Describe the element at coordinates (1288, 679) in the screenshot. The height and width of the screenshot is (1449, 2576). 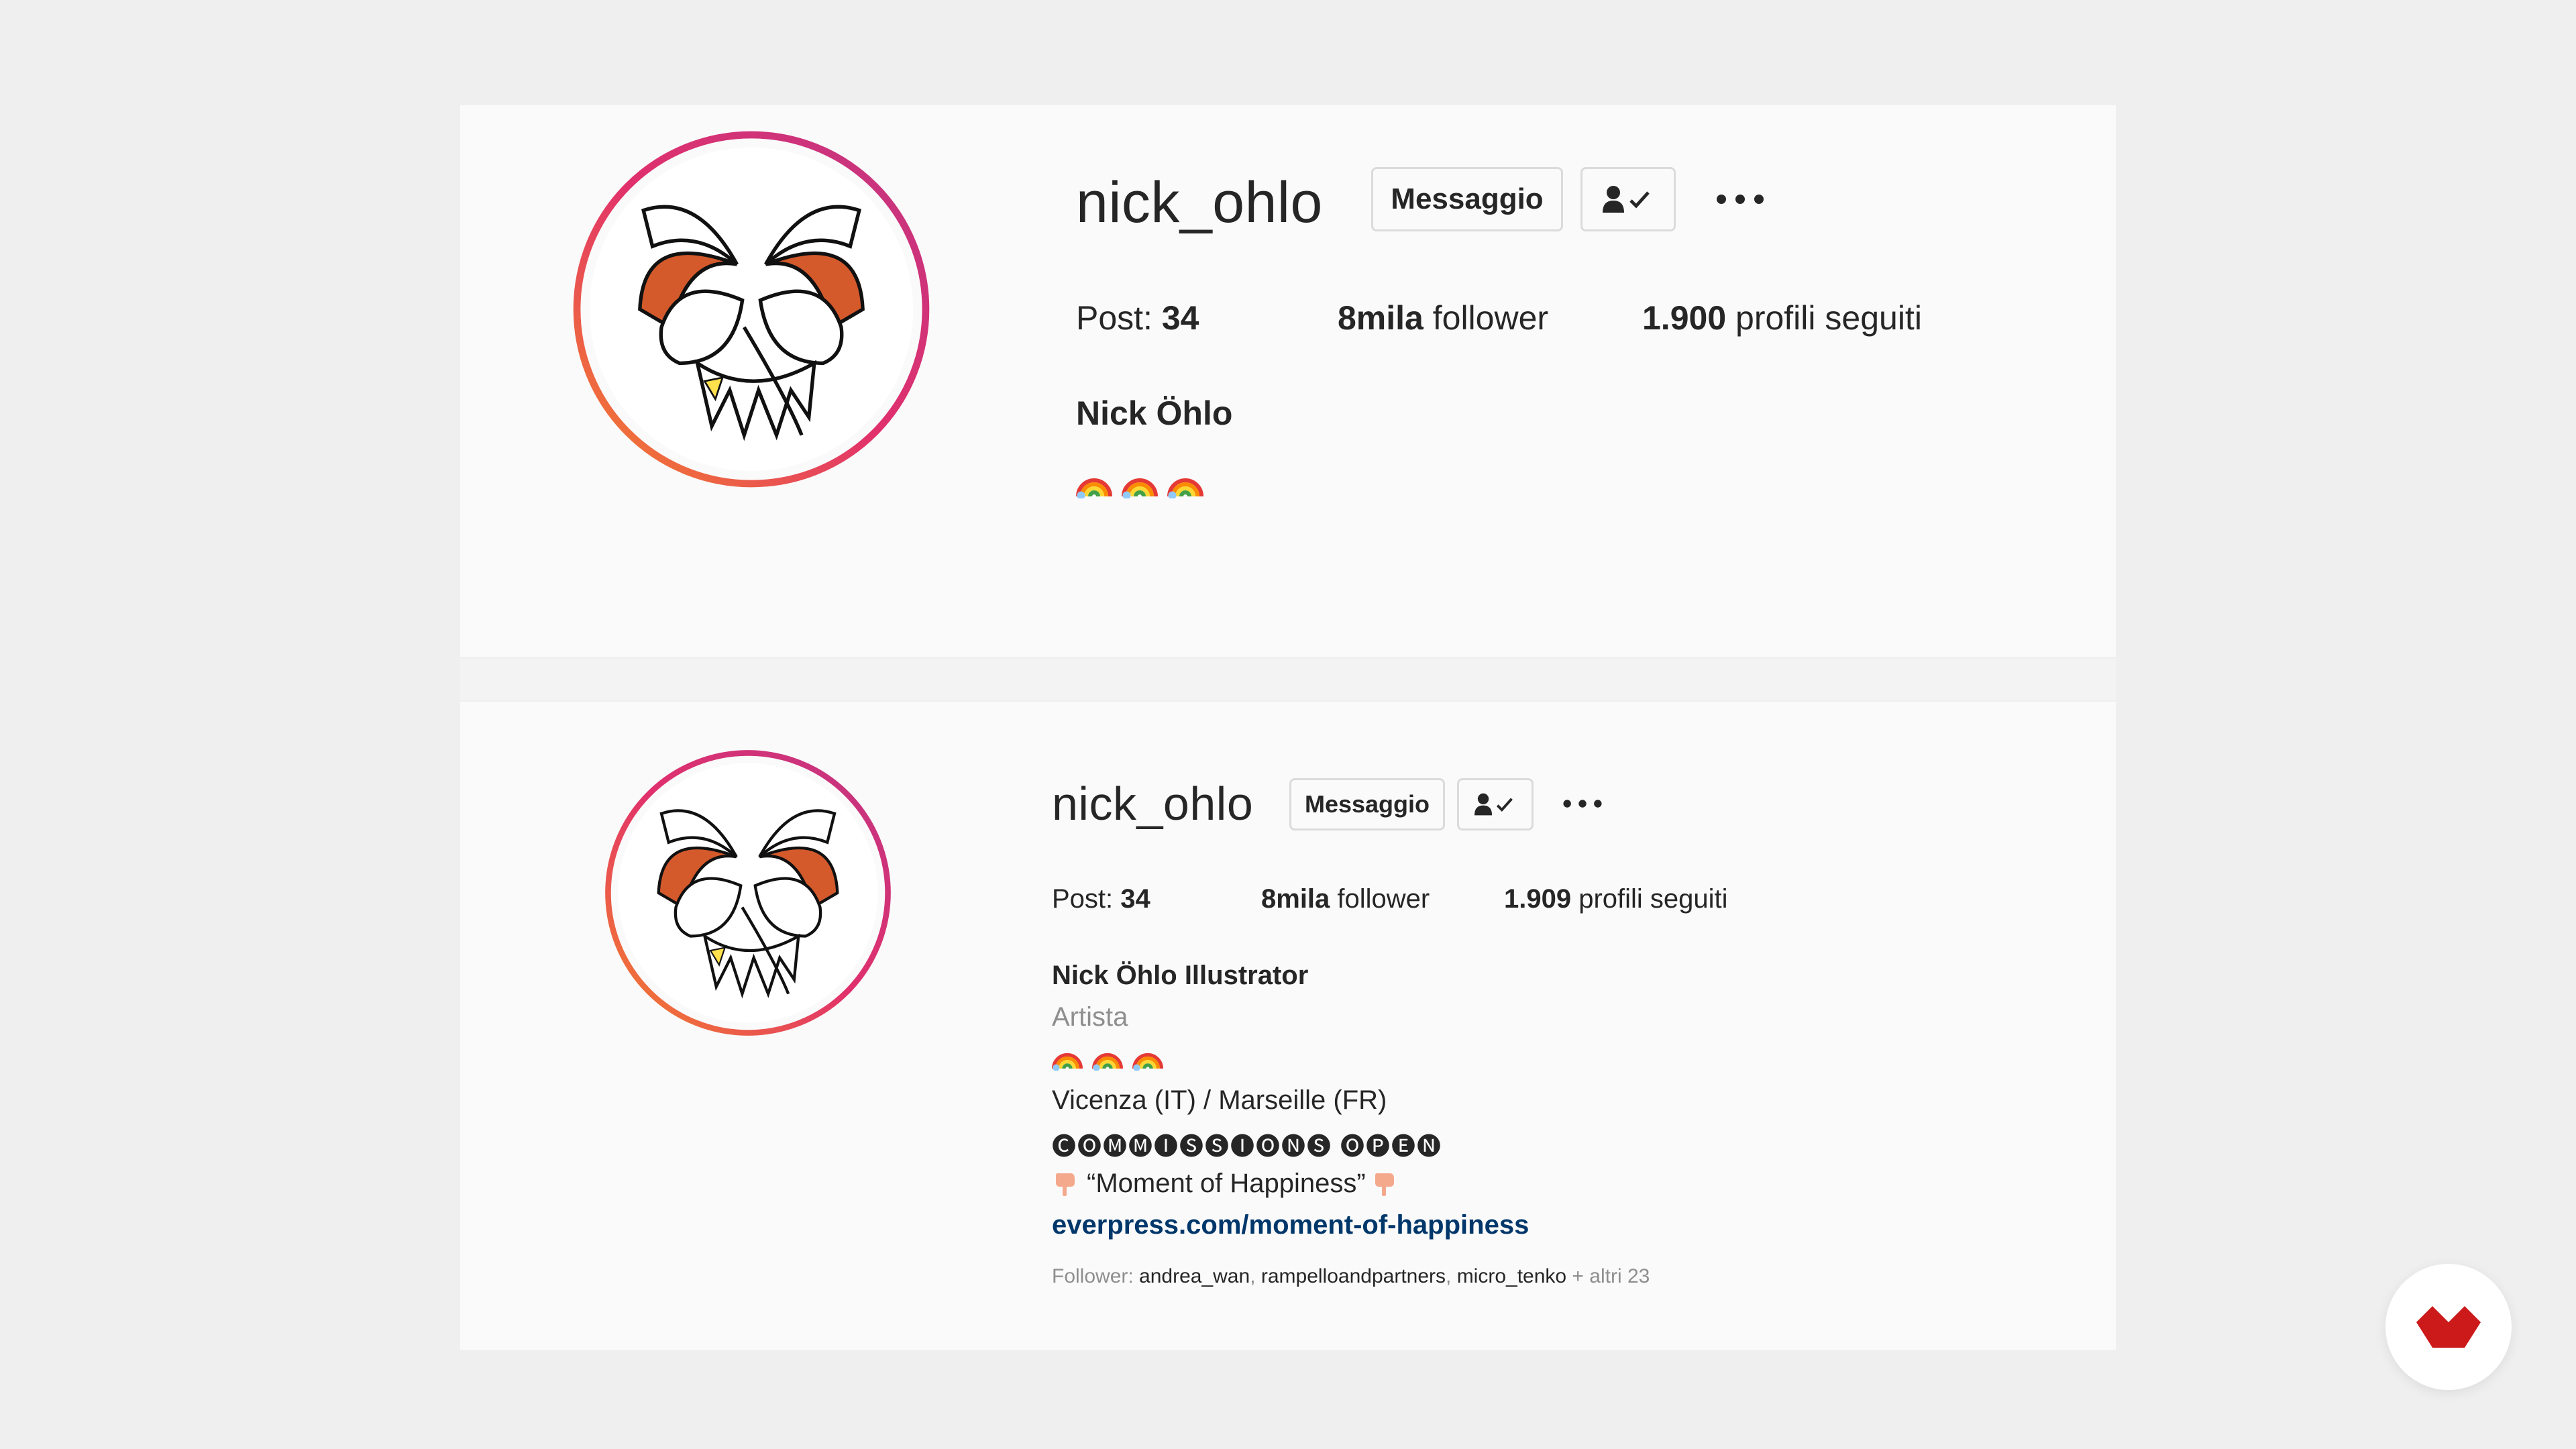
I see `panel-separator` at that location.